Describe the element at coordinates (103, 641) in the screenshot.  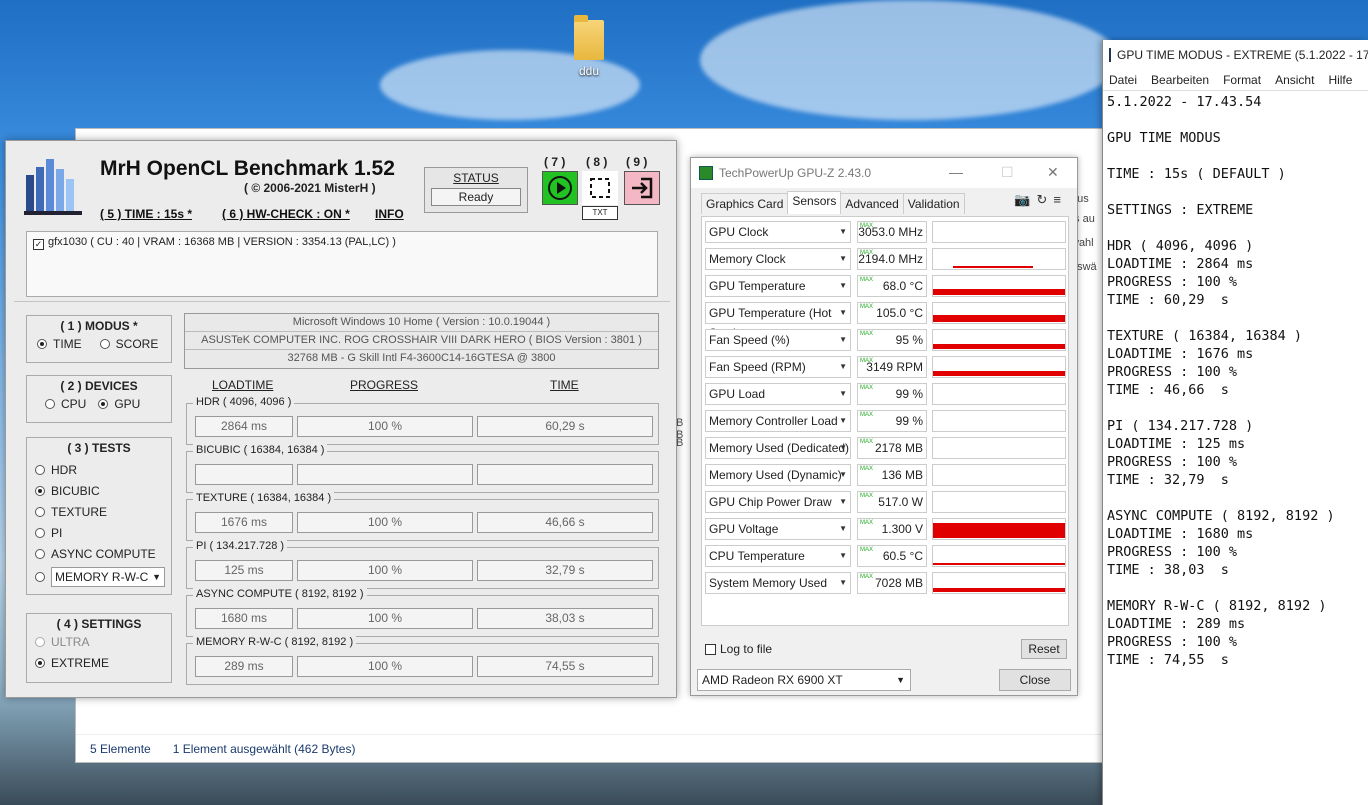
I see `setting-ultra: ULTRA` at that location.